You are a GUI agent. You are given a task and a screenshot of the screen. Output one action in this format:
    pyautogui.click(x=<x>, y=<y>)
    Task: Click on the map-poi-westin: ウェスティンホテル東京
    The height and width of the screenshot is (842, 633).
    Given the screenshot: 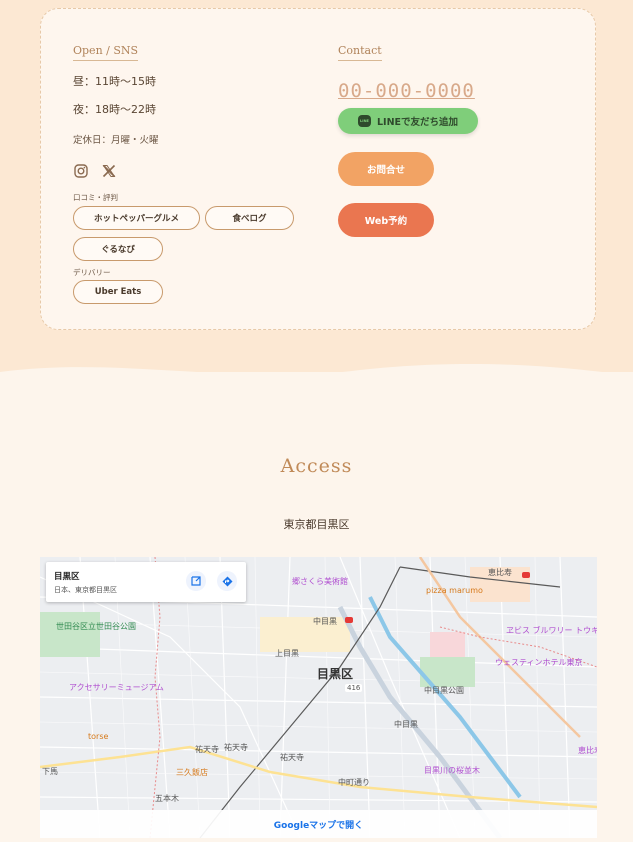 What is the action you would take?
    pyautogui.click(x=539, y=662)
    